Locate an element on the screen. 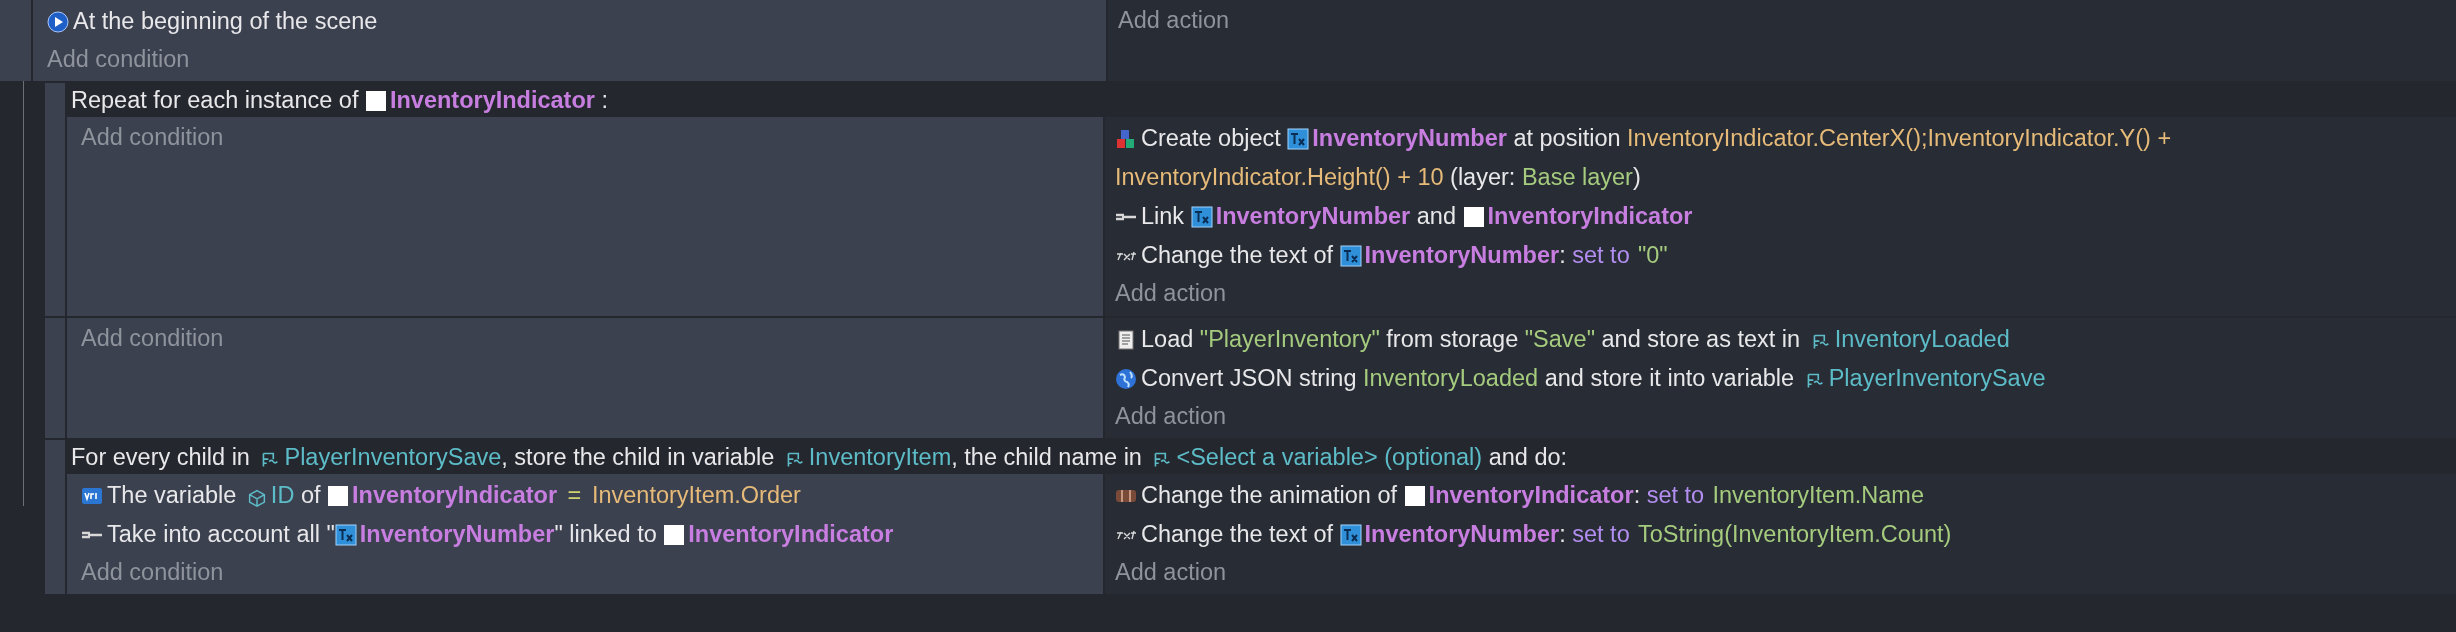 The image size is (2456, 632). instruction-text: Convert JSON string is located at coordinates (1249, 377).